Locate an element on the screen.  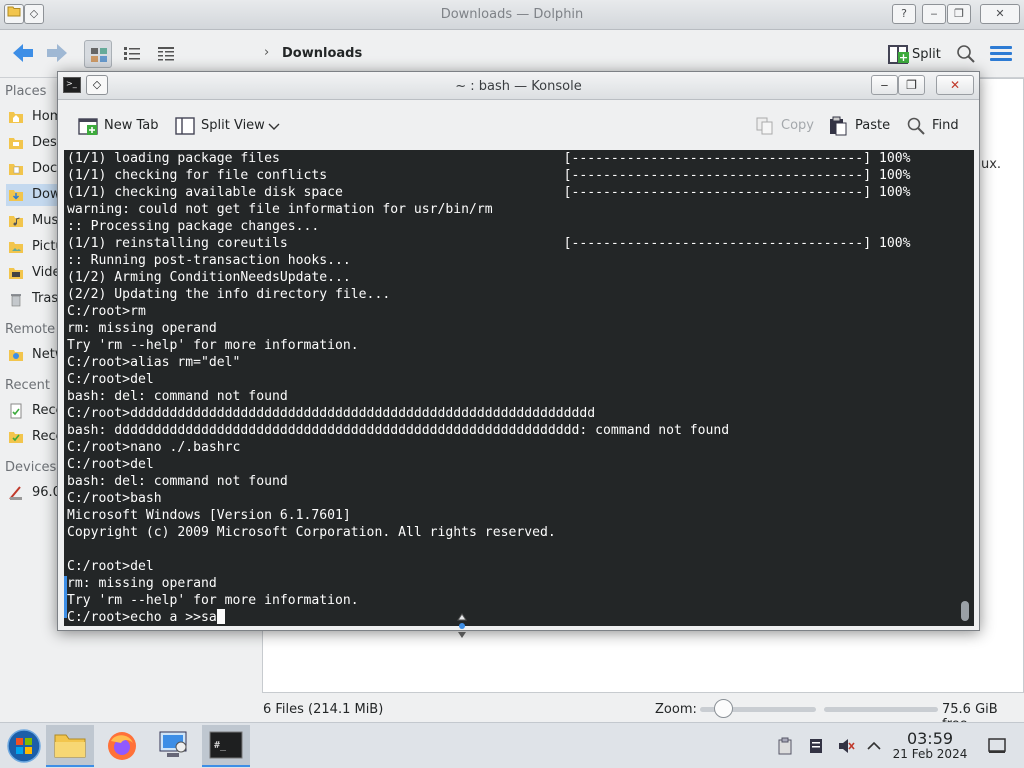
trash-icon is located at coordinates (16, 300).